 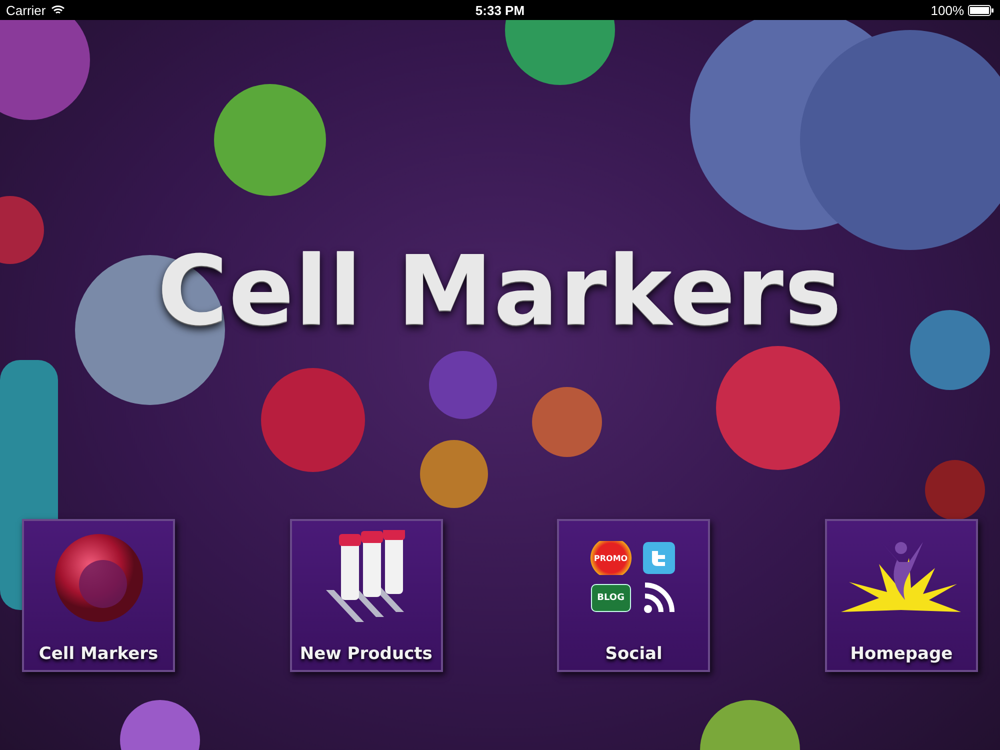 I want to click on battery-percent: 100%, so click(x=947, y=10).